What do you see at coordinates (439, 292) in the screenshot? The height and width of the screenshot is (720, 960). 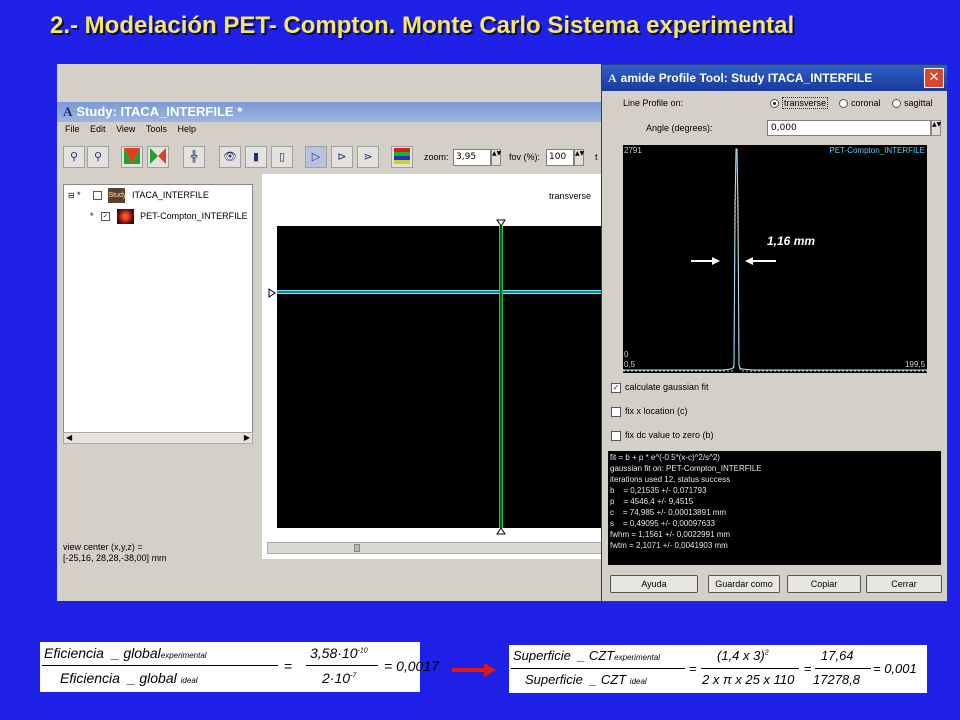 I see `horizontal-line-profile` at bounding box center [439, 292].